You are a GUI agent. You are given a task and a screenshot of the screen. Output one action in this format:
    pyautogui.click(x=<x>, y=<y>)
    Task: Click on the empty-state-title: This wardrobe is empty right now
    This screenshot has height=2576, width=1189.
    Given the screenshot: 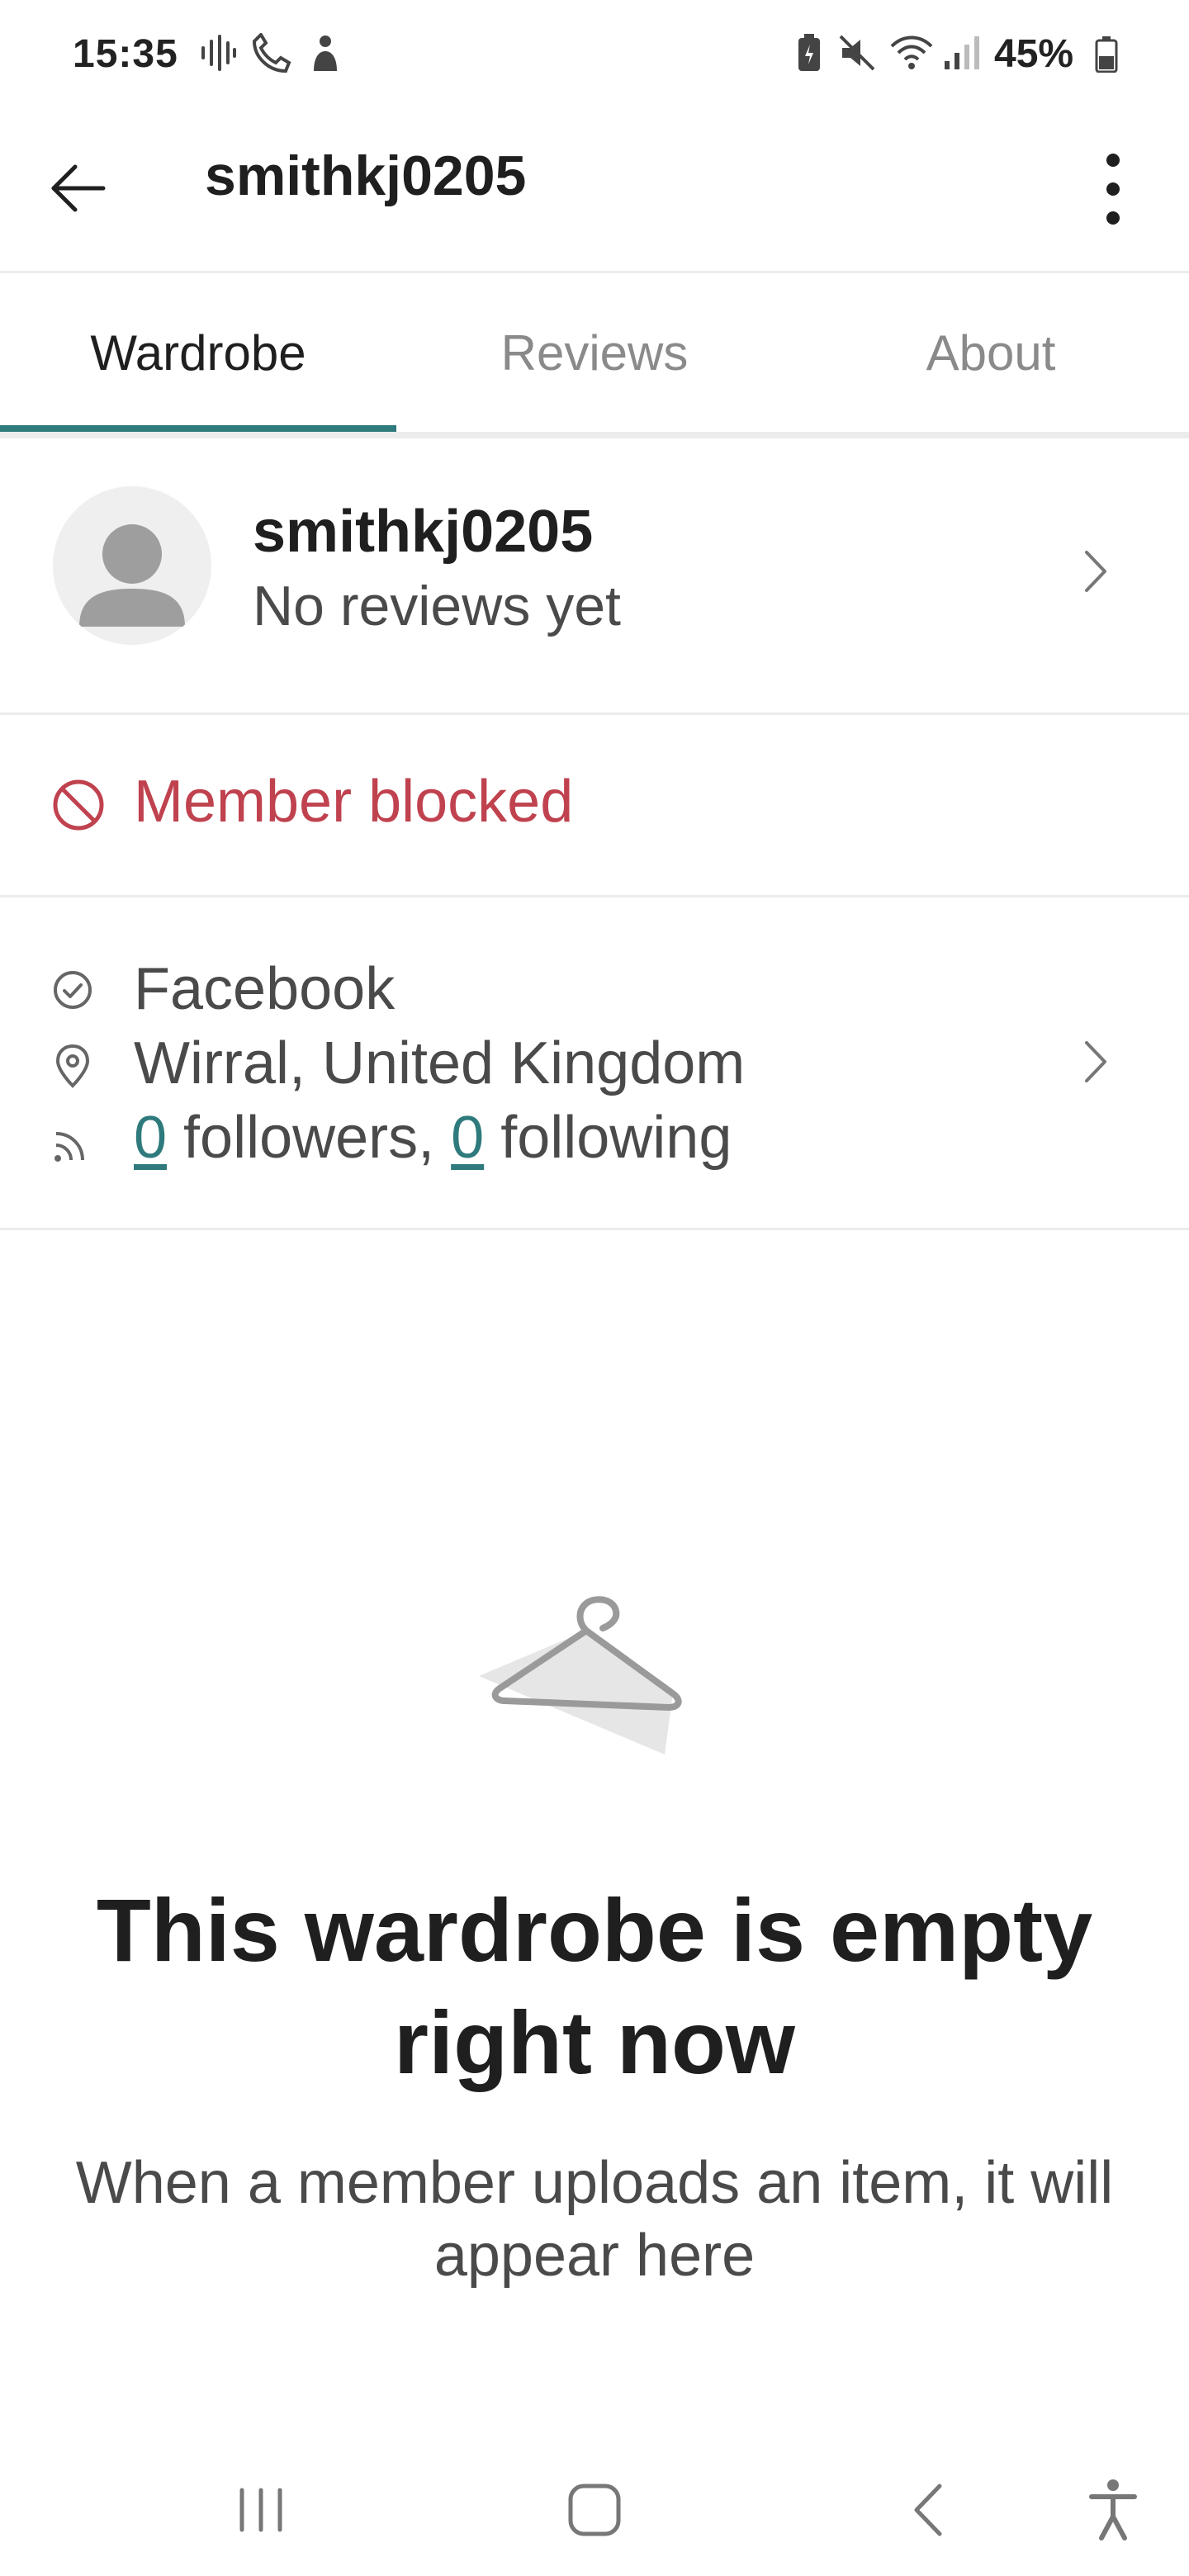 What is the action you would take?
    pyautogui.click(x=594, y=1986)
    